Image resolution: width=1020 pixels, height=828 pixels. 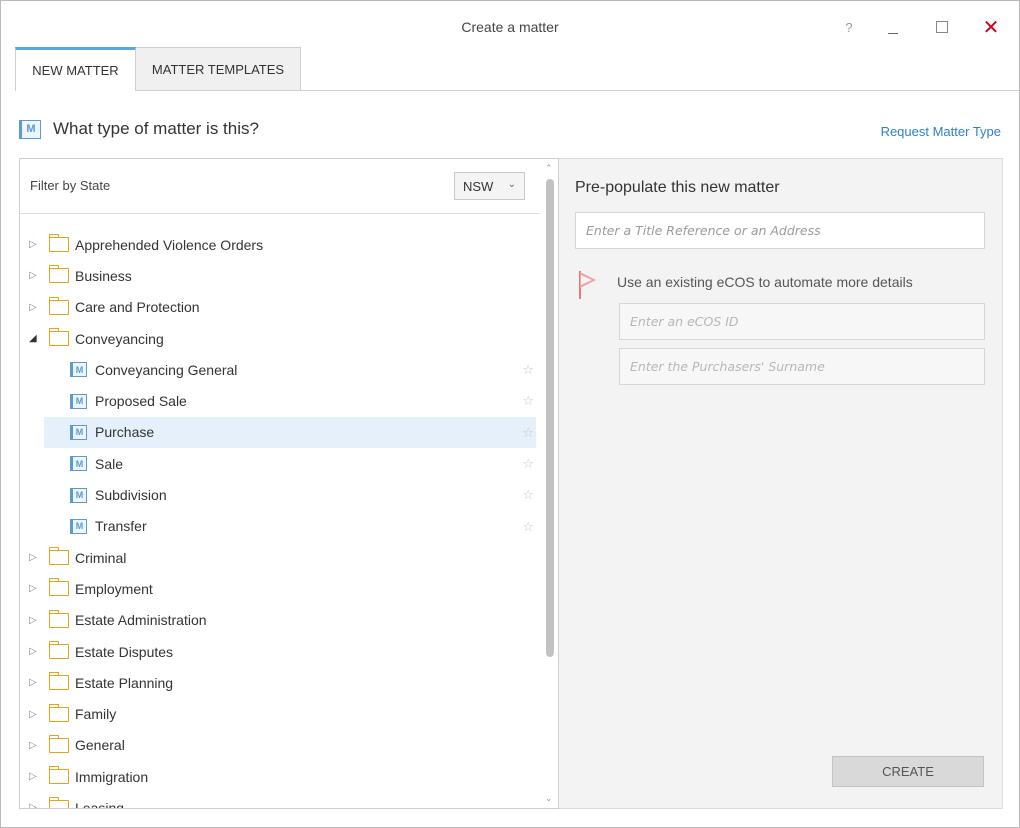 I want to click on tab-new-matter: NEW MATTER, so click(x=75, y=69).